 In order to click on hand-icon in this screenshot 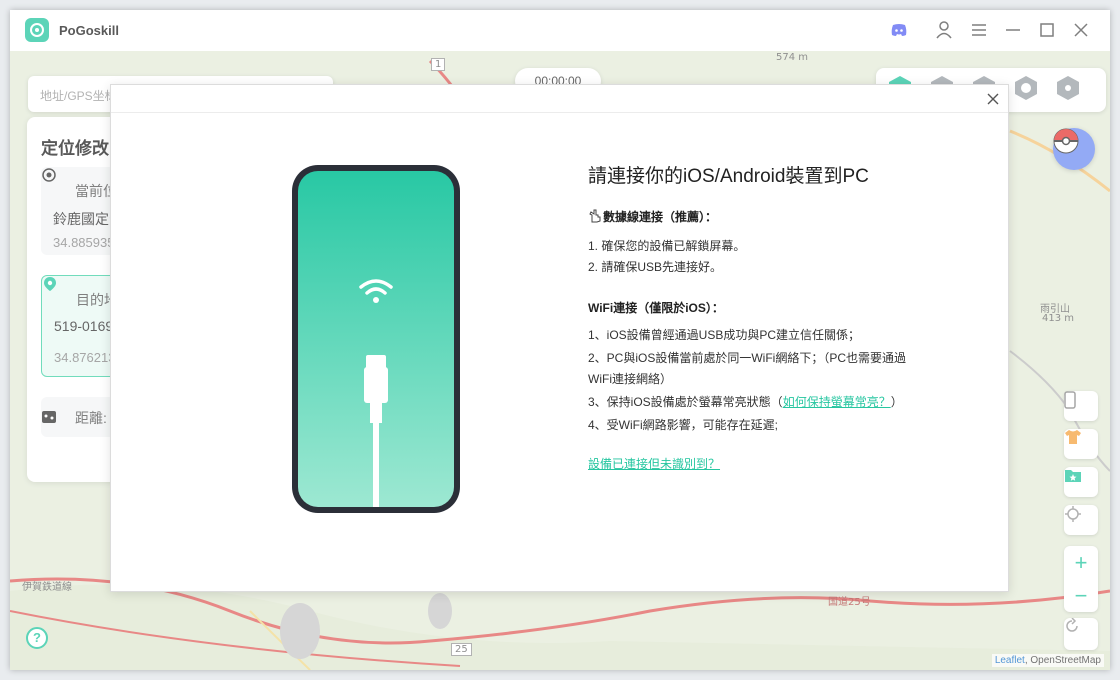, I will do `click(595, 216)`.